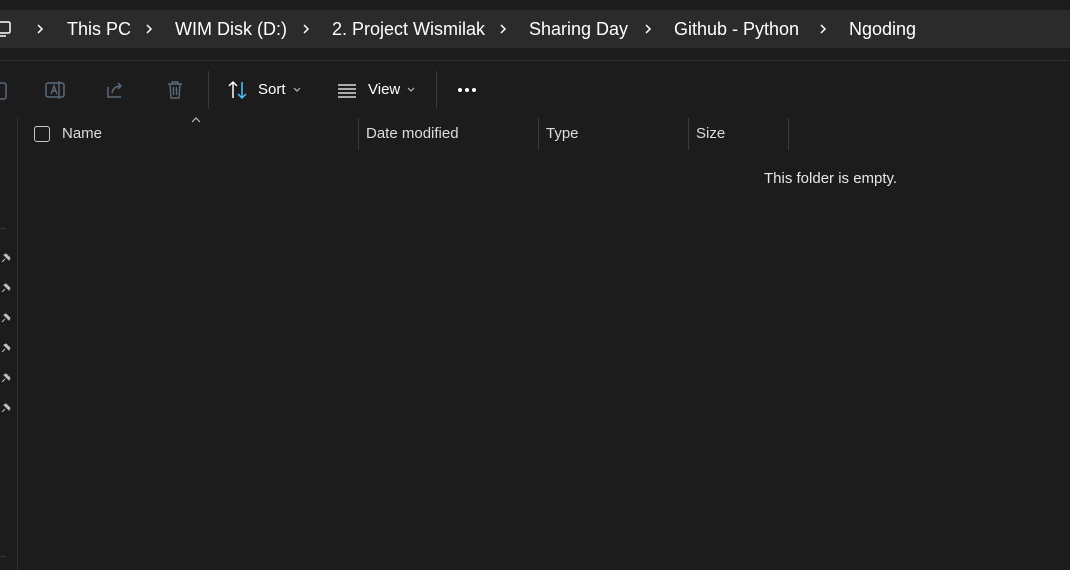 The height and width of the screenshot is (570, 1070). What do you see at coordinates (535, 5) in the screenshot?
I see `title-strip` at bounding box center [535, 5].